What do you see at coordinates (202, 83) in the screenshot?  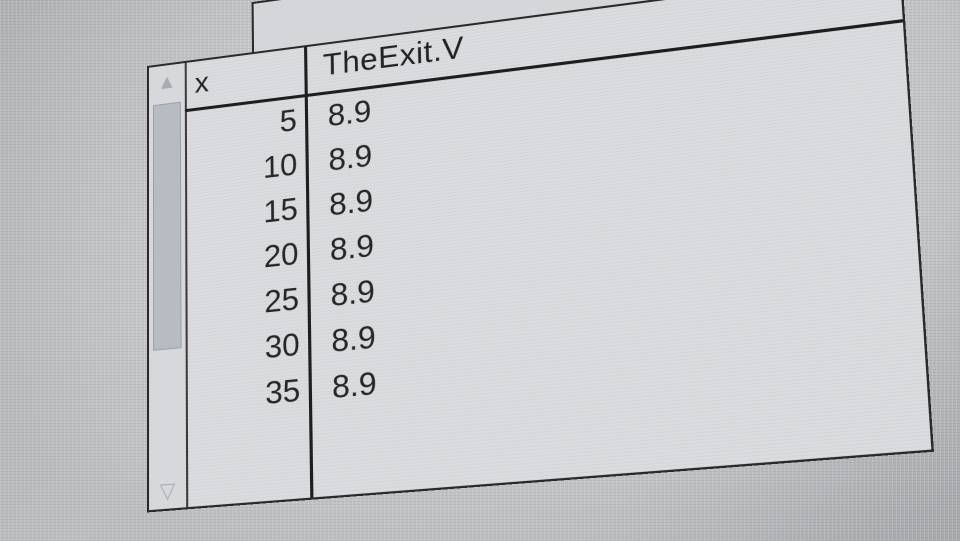 I see `column-header-x: x` at bounding box center [202, 83].